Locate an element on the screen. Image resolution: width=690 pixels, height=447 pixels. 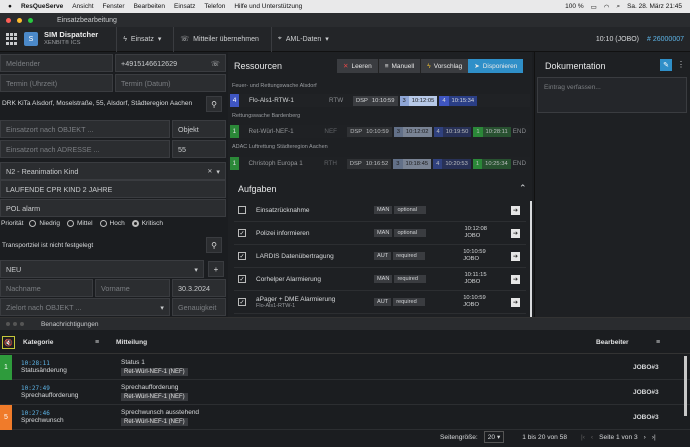
battery-icon: ▭ is located at coordinates (594, 7).